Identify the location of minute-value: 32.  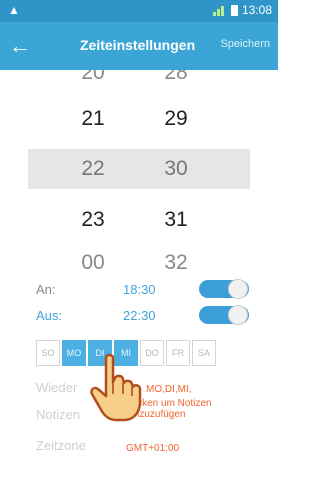
(176, 260).